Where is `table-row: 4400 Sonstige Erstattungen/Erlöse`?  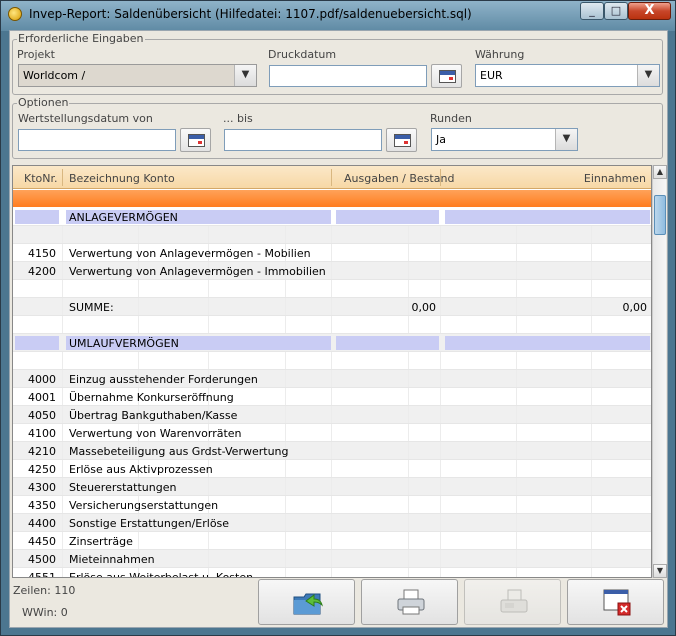
table-row: 4400 Sonstige Erstattungen/Erlöse is located at coordinates (332, 523).